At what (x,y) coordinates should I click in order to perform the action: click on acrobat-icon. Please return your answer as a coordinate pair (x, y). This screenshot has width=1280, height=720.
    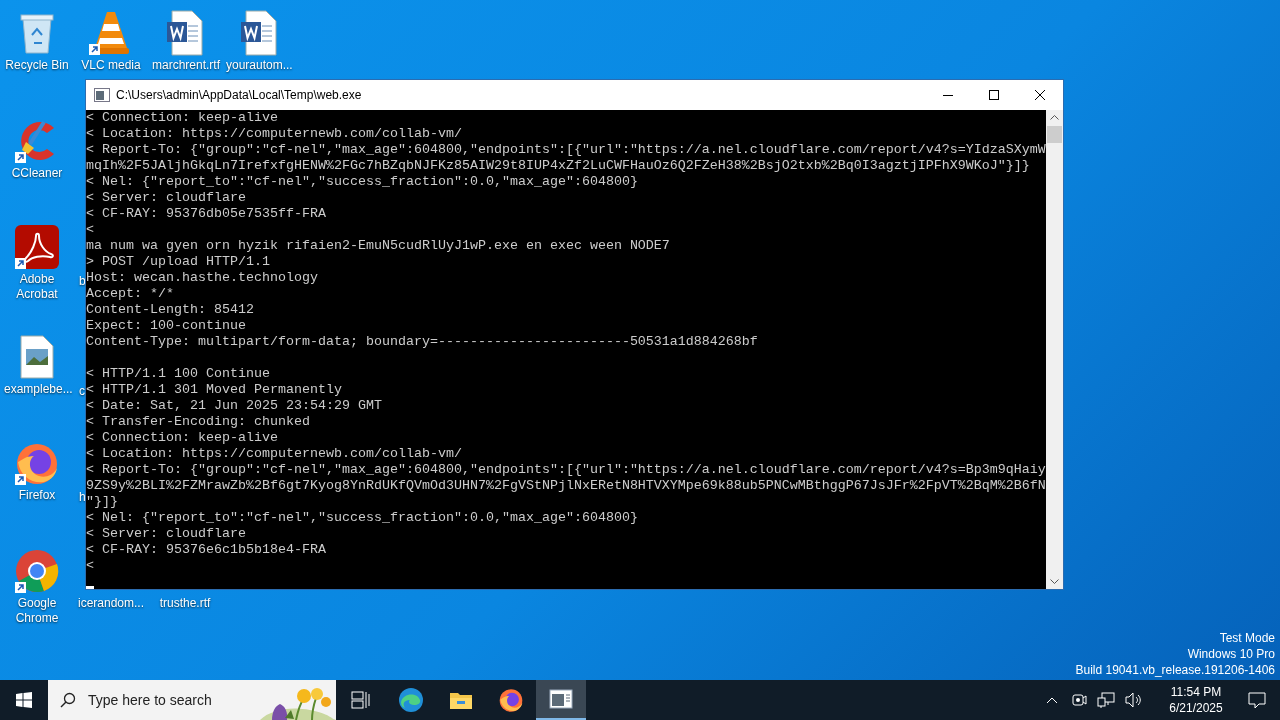
    Looking at the image, I should click on (37, 247).